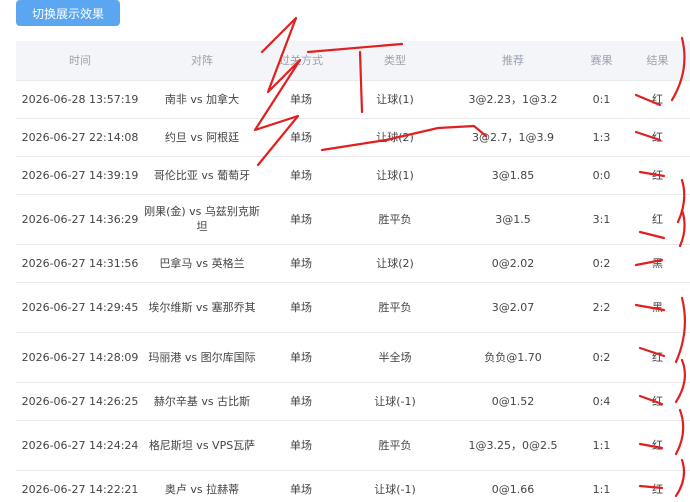 The height and width of the screenshot is (502, 690). Describe the element at coordinates (513, 99) in the screenshot. I see `cell-recommendation: 3@2.23，1@3.2` at that location.